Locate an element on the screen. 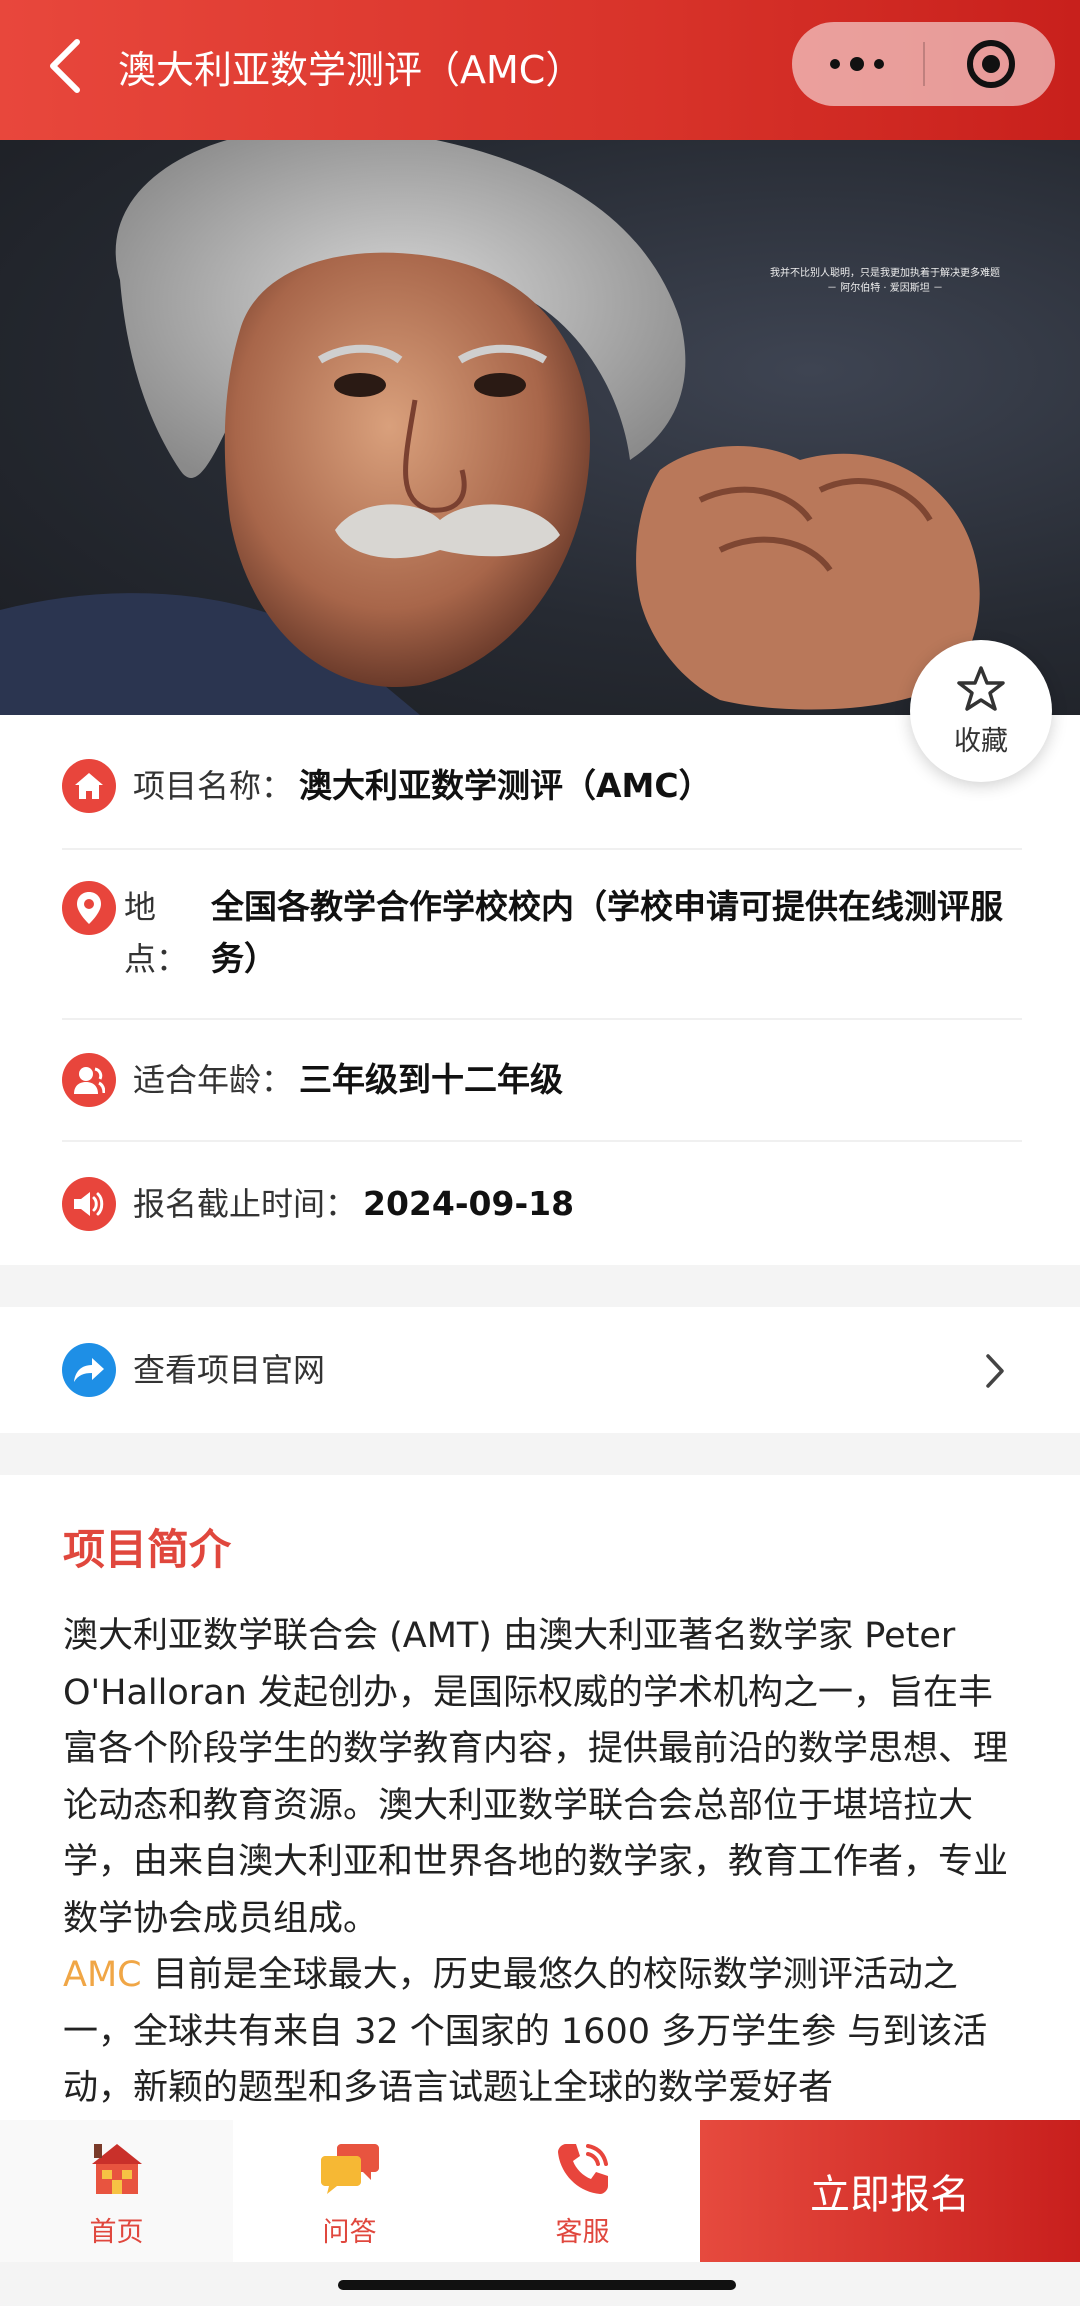 The width and height of the screenshot is (1080, 2306). tab-qa-label: 问答 is located at coordinates (349, 2232).